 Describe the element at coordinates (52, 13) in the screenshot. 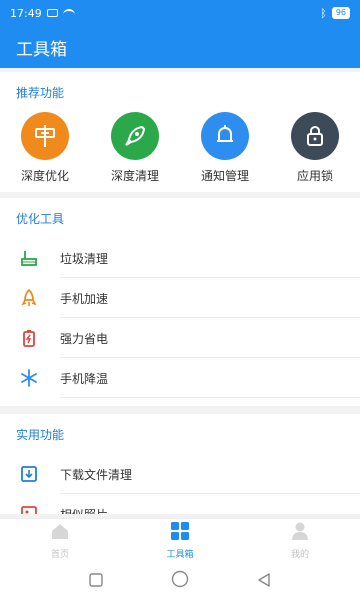

I see `message-icon` at that location.